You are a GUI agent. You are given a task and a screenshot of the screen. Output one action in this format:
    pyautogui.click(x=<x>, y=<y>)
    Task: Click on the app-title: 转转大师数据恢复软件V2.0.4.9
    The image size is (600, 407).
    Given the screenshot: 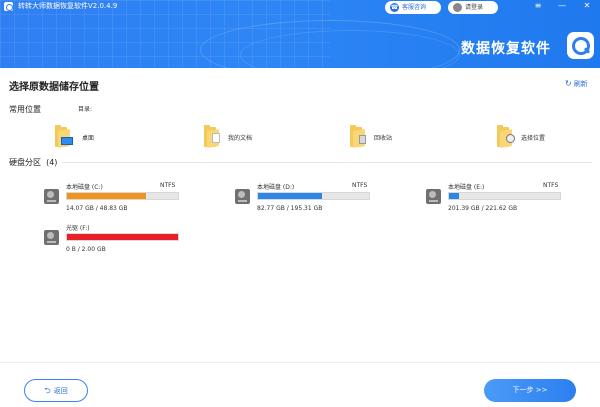 What is the action you would take?
    pyautogui.click(x=68, y=6)
    